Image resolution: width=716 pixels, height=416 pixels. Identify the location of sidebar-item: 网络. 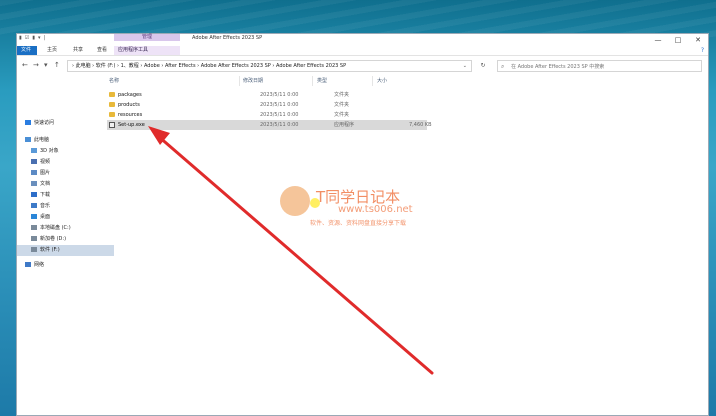
(62, 265).